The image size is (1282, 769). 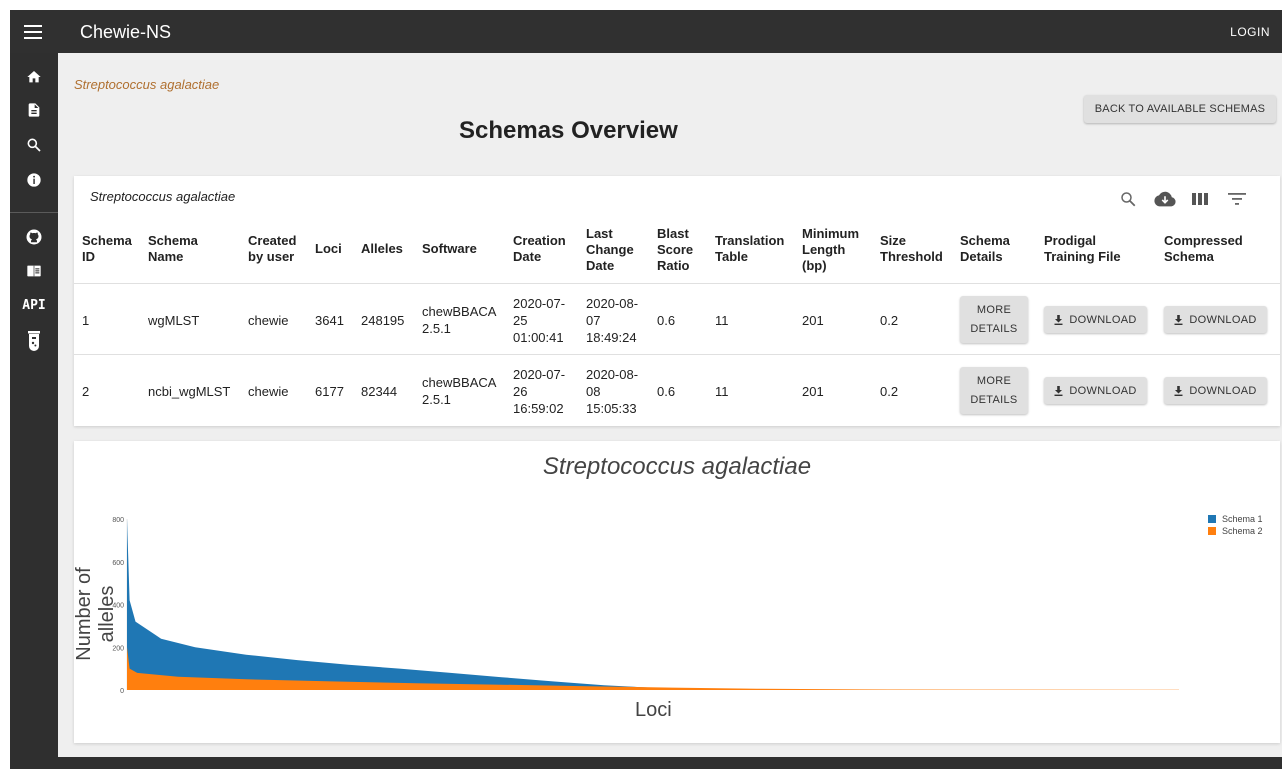 What do you see at coordinates (122, 691) in the screenshot?
I see `y-tick-label: 0` at bounding box center [122, 691].